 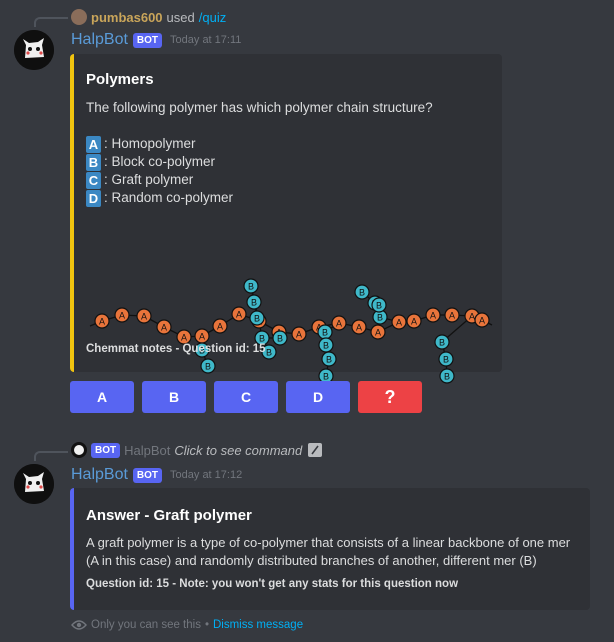 I want to click on command-spine, so click(x=51, y=456).